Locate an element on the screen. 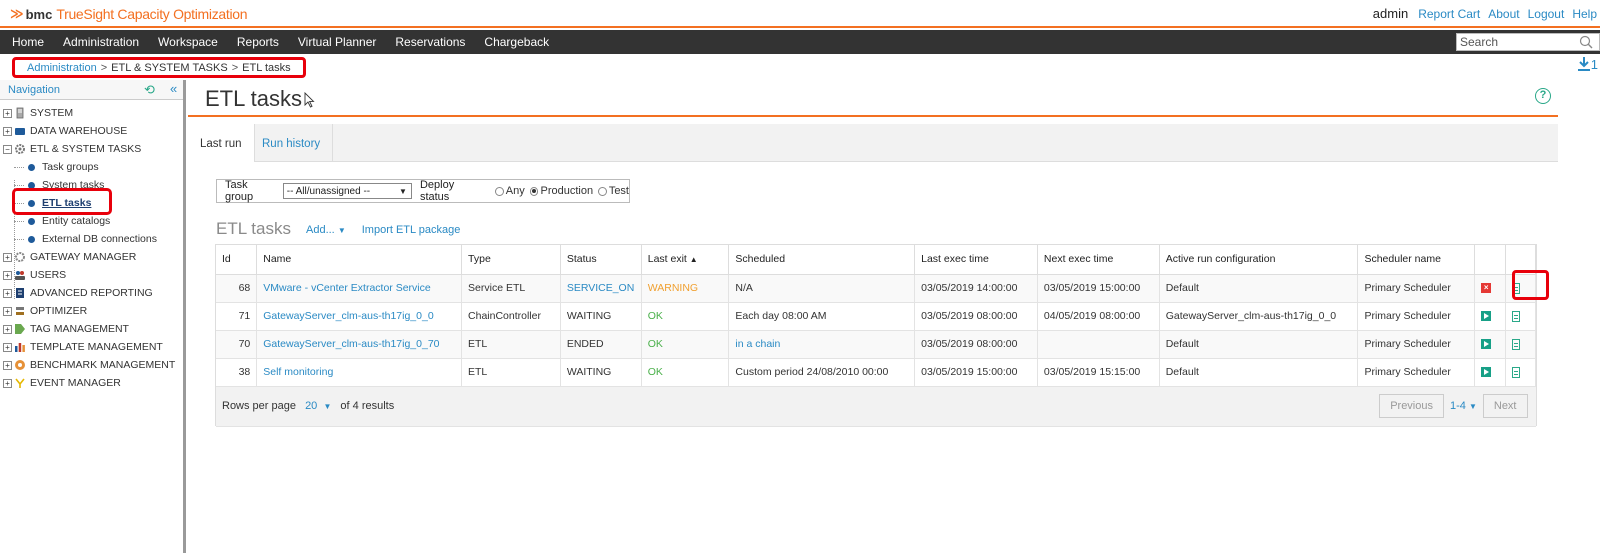 The image size is (1600, 553). download-icon: 1 is located at coordinates (1587, 64).